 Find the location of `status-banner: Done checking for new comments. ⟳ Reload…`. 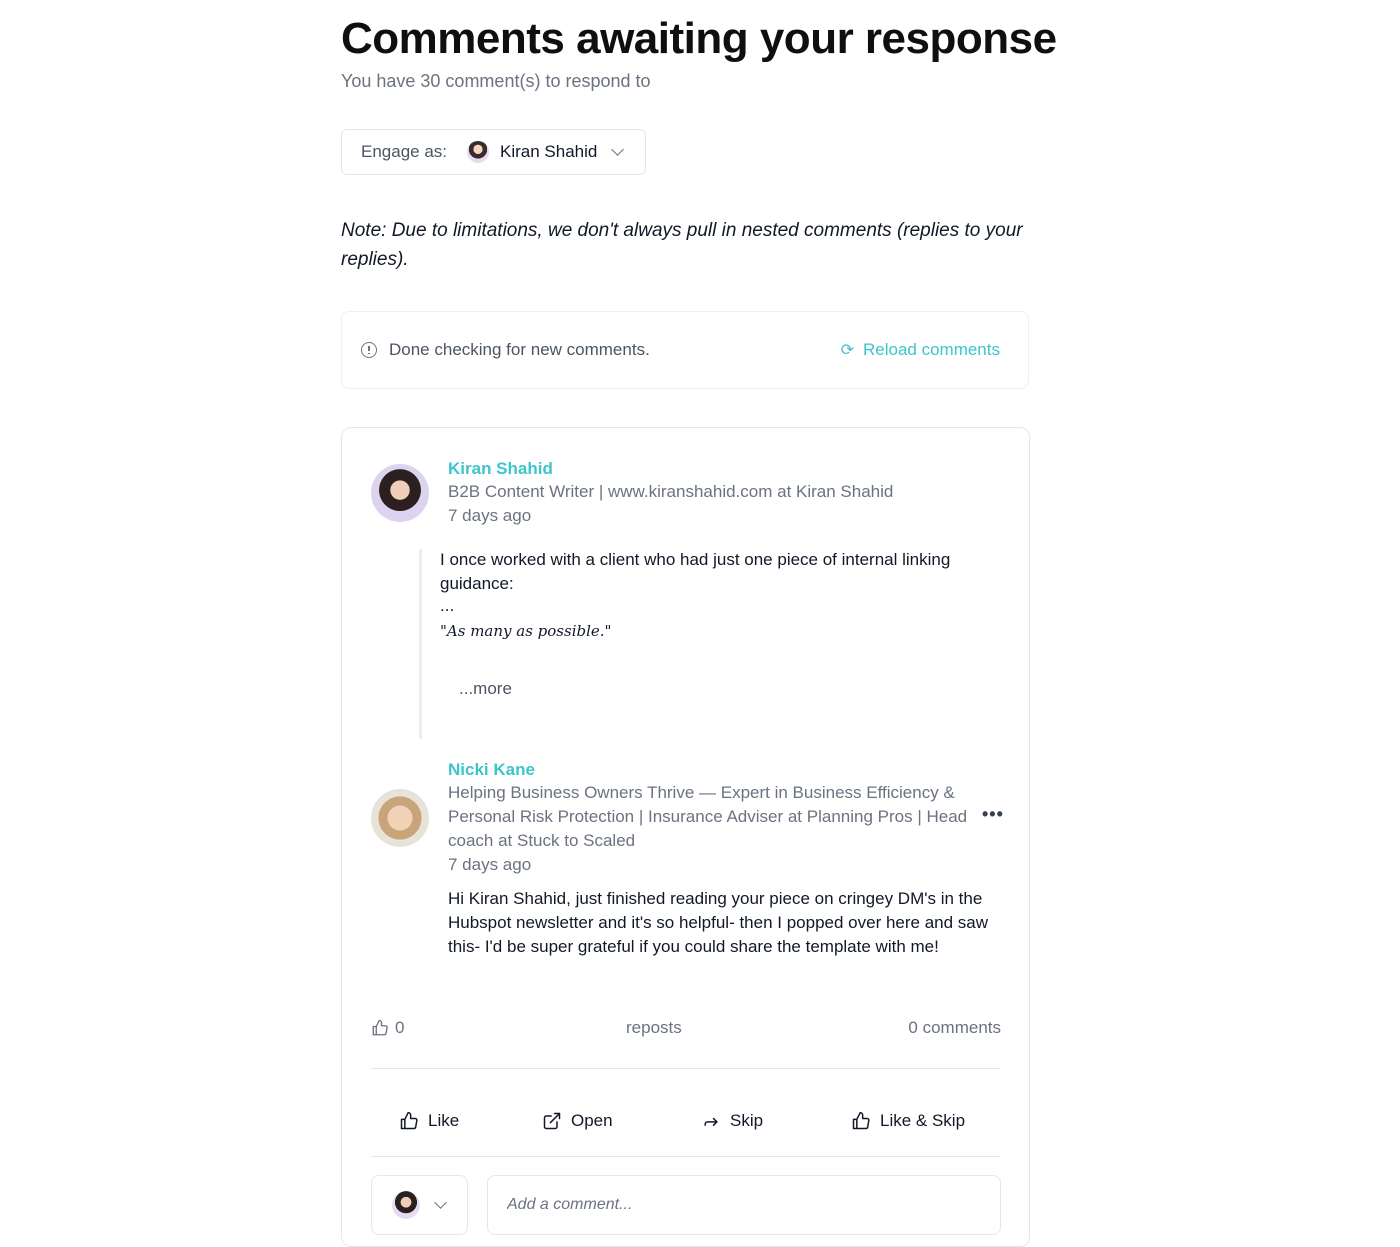

status-banner: Done checking for new comments. ⟳ Reload… is located at coordinates (685, 350).